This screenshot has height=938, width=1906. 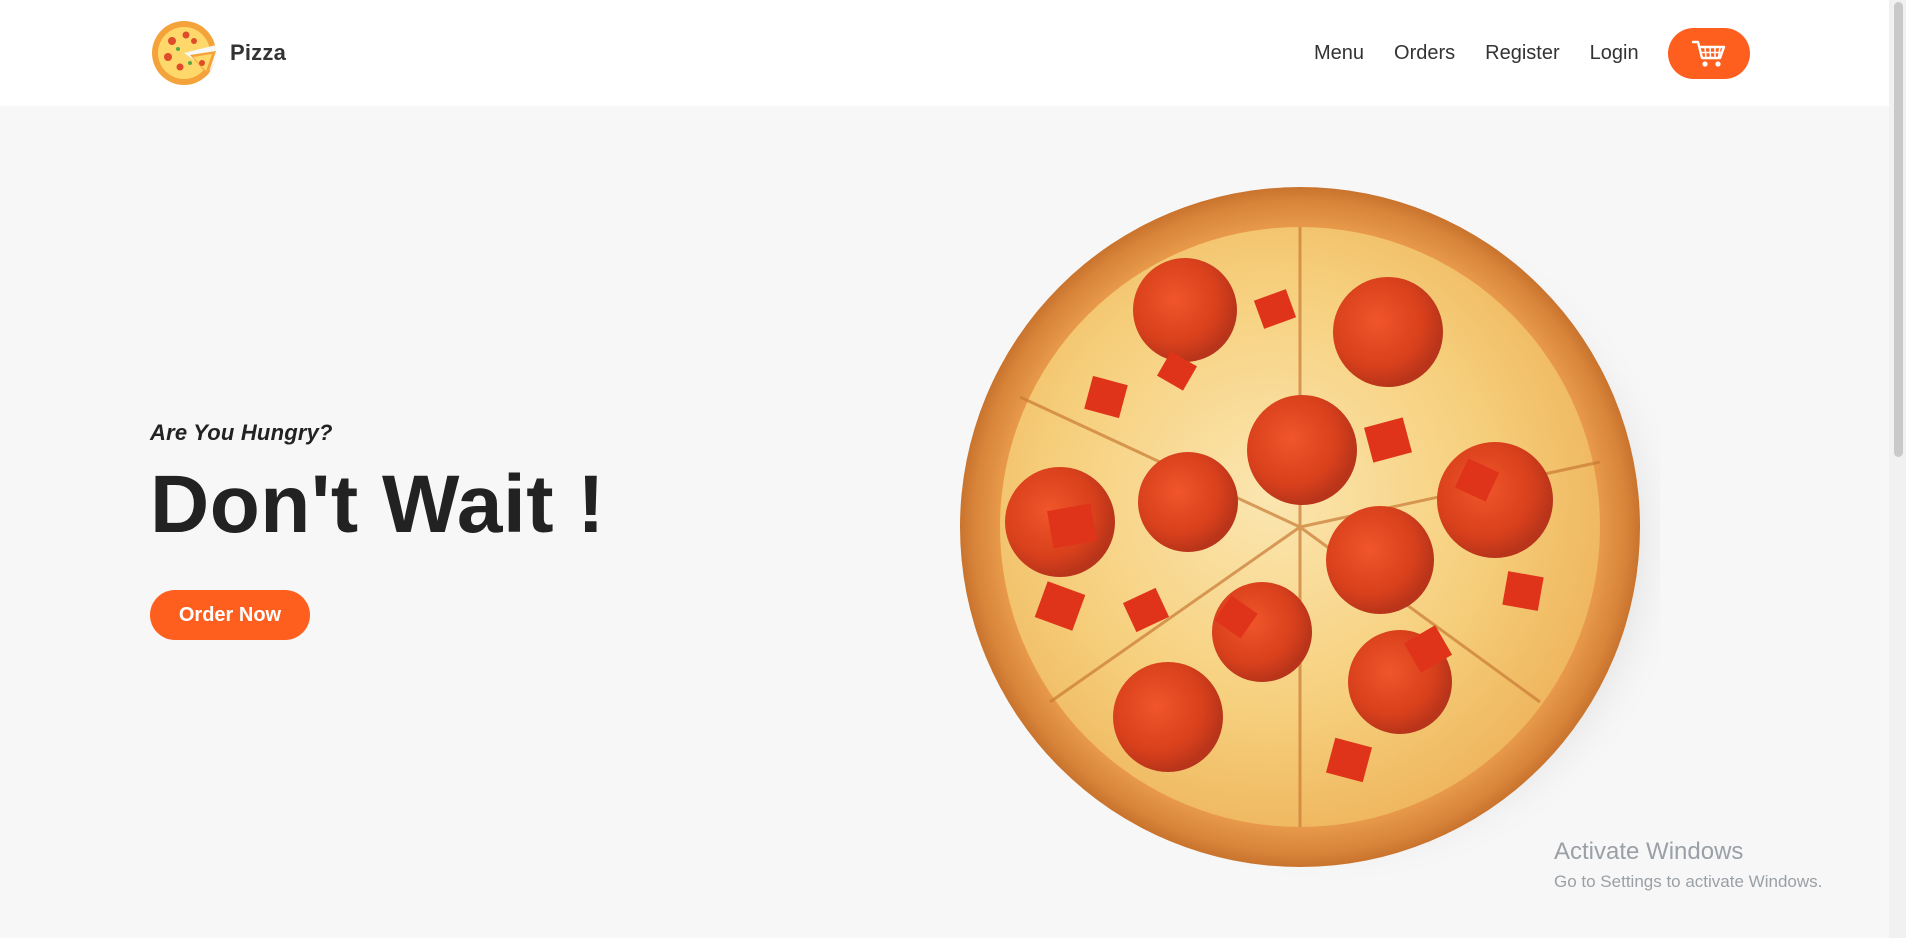 I want to click on hero-text: Are You Hungry? Don't Wait ! Order Now, so click(x=377, y=530).